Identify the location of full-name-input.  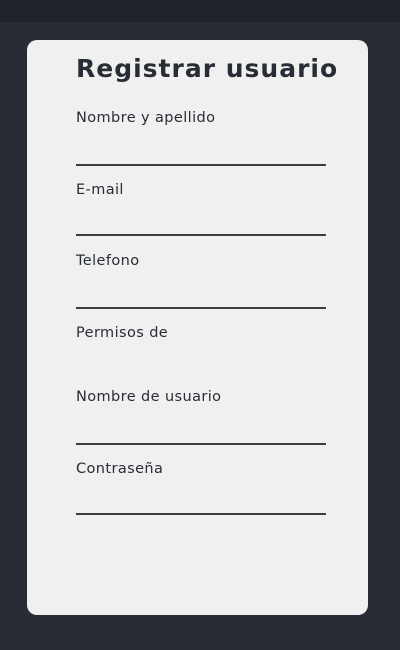
(201, 154).